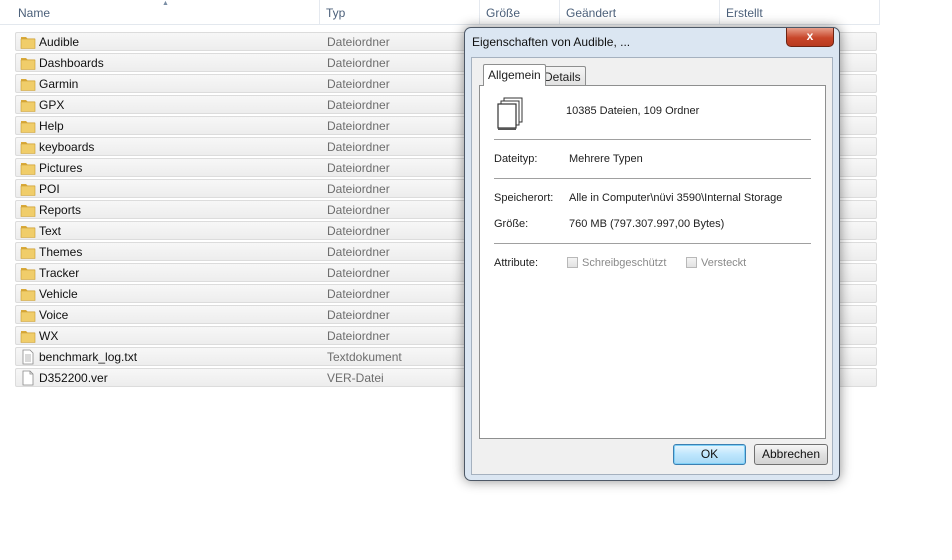 This screenshot has height=560, width=952. Describe the element at coordinates (511, 224) in the screenshot. I see `size-label: Größe:` at that location.